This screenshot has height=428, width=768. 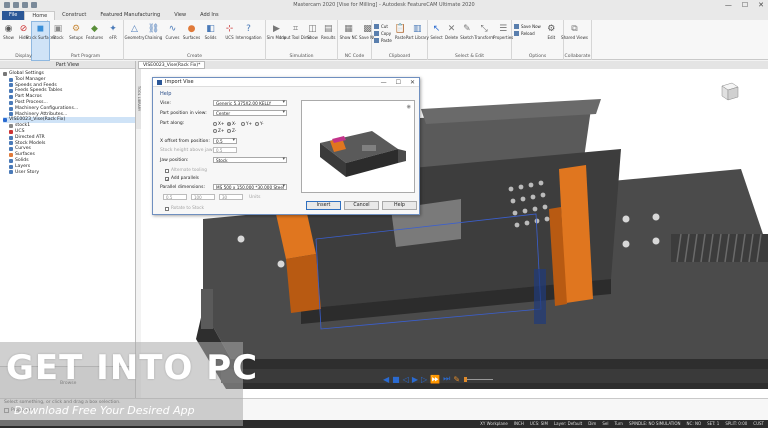 What do you see at coordinates (187, 150) in the screenshot?
I see `stock-height-label: Stock height above jaw:` at bounding box center [187, 150].